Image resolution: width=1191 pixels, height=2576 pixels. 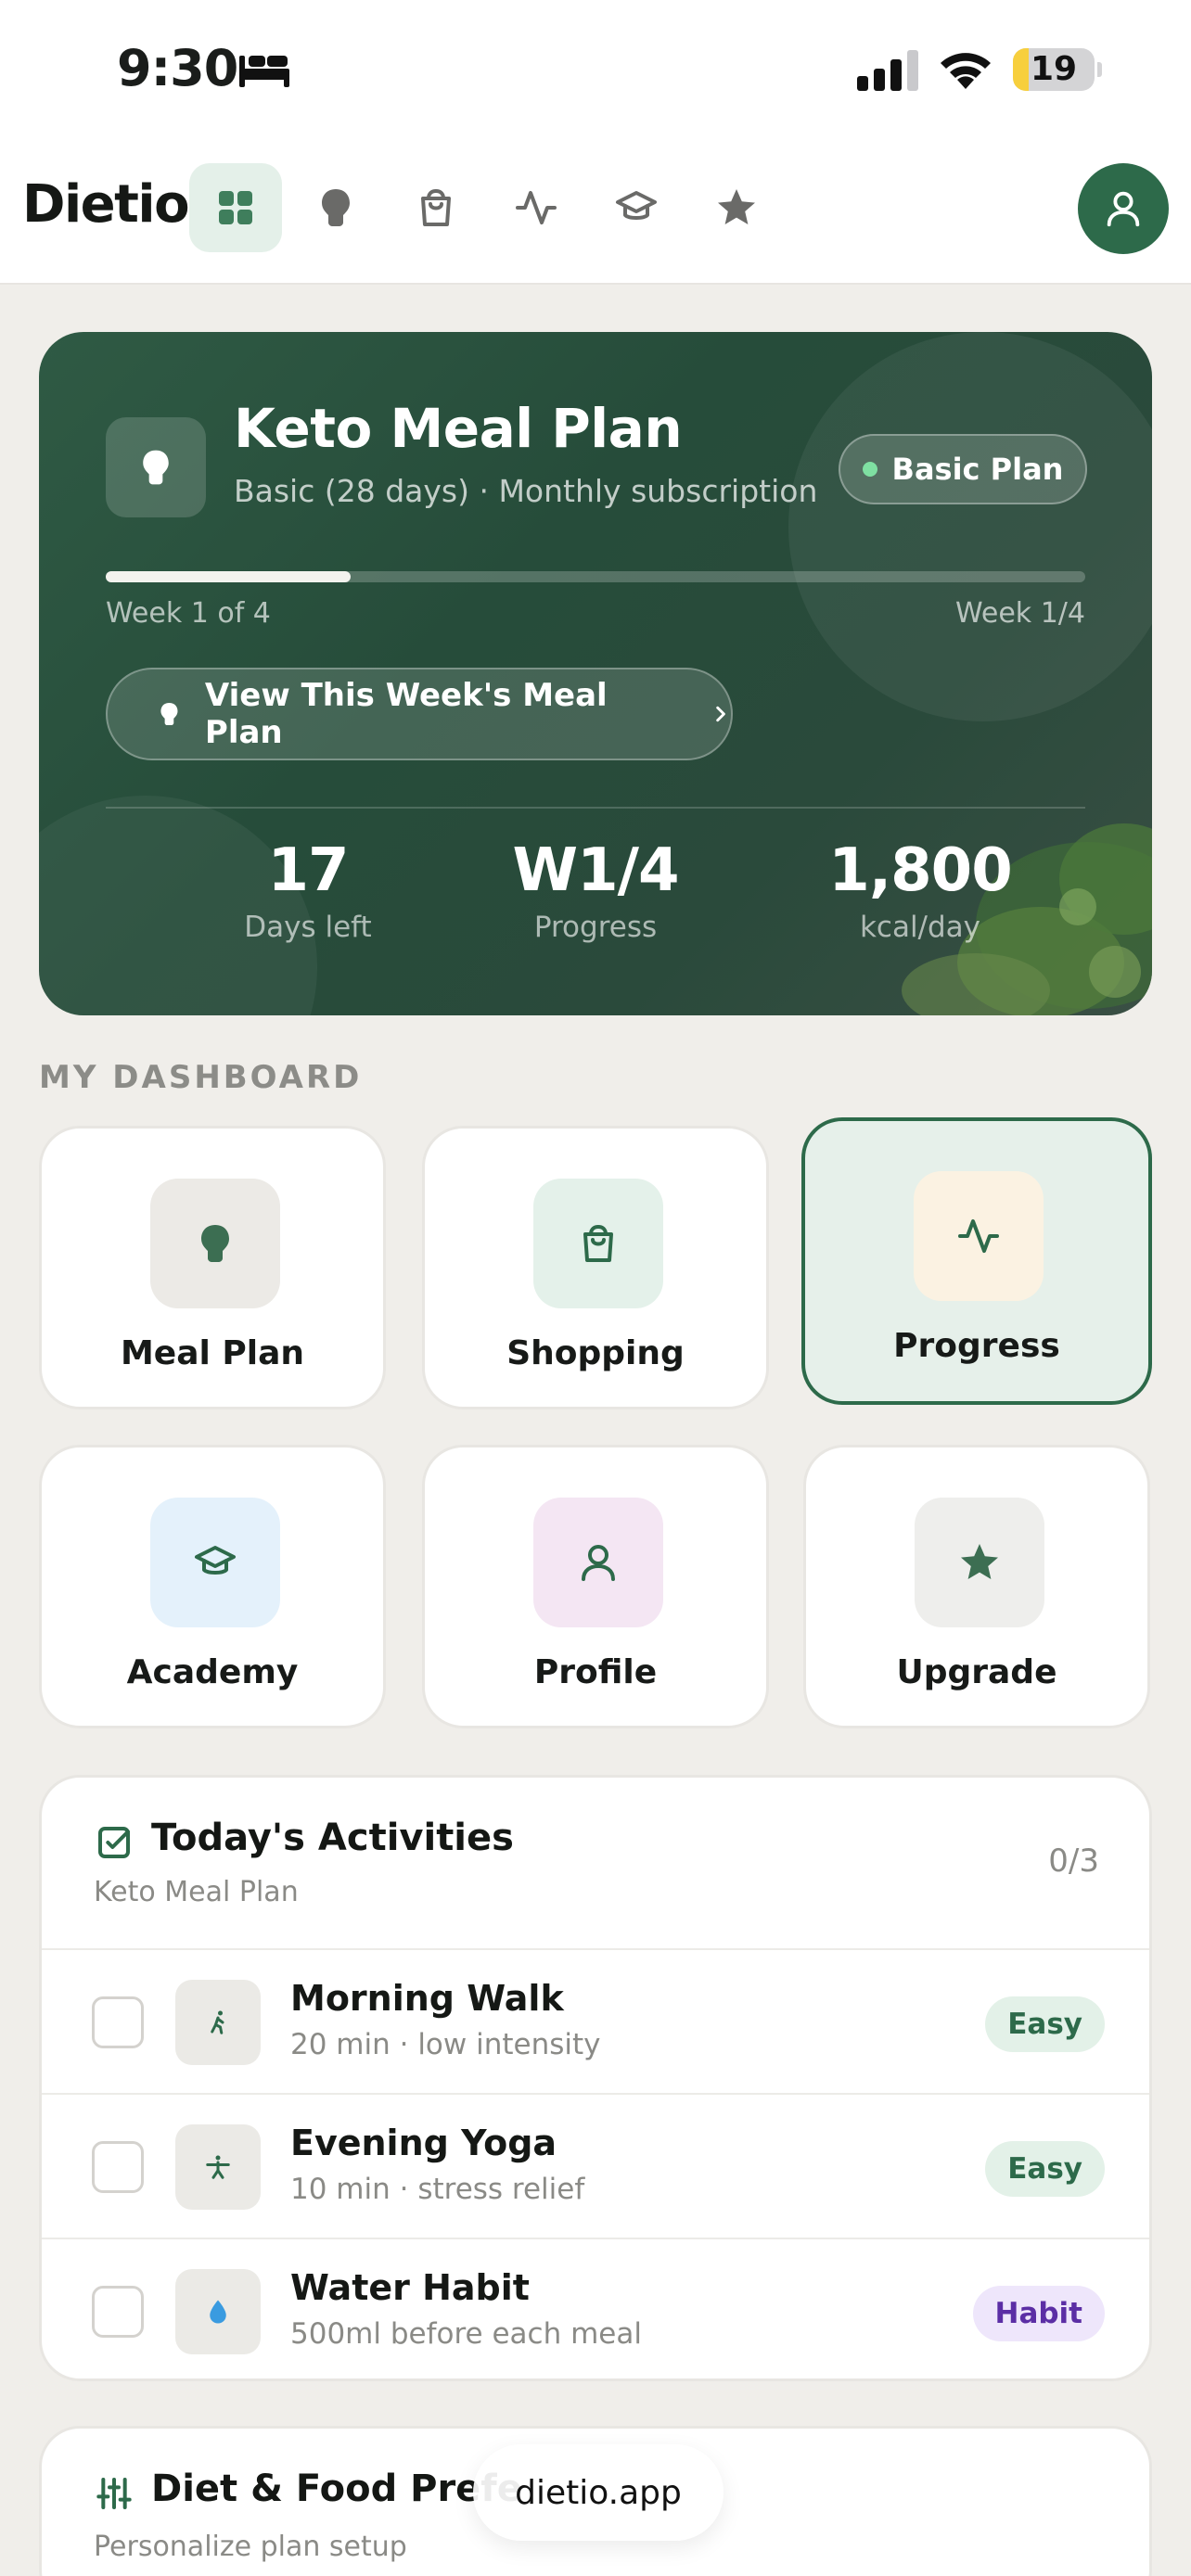 I want to click on stat-calories: 1,800 kcal/day, so click(x=920, y=890).